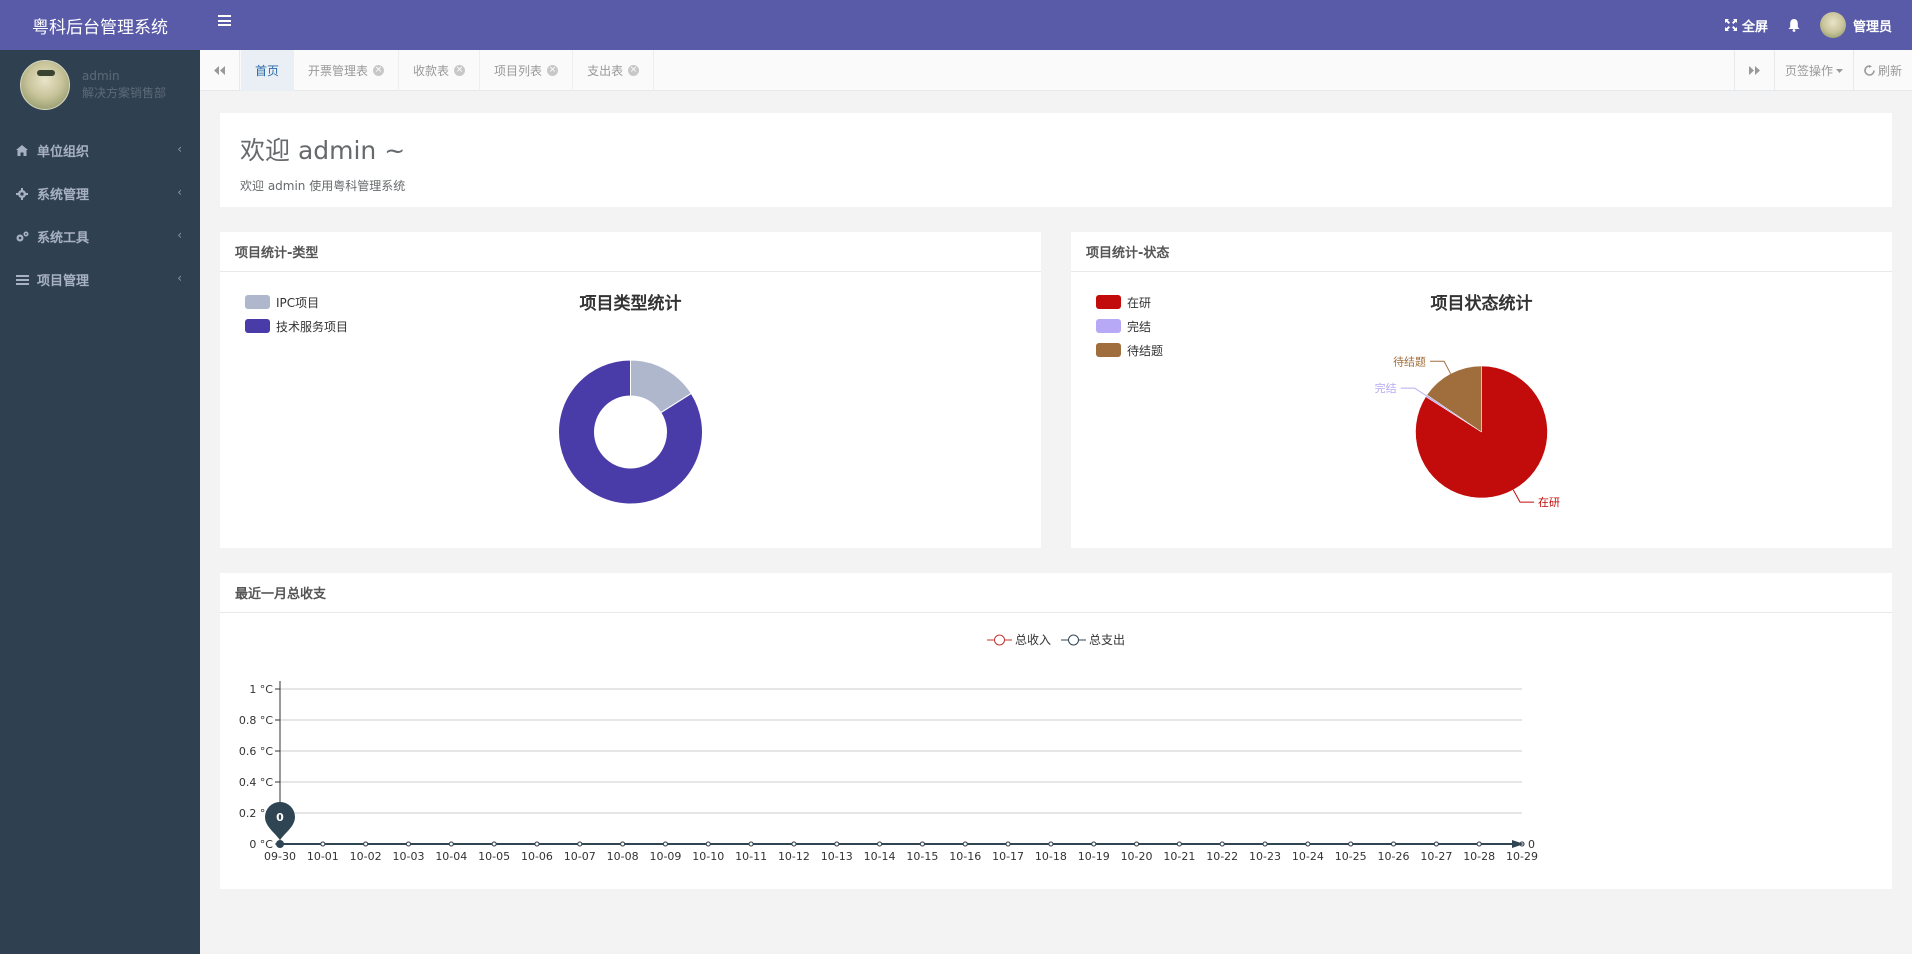 Image resolution: width=1912 pixels, height=954 pixels. I want to click on sidebar-item-label: 单位组织, so click(63, 152).